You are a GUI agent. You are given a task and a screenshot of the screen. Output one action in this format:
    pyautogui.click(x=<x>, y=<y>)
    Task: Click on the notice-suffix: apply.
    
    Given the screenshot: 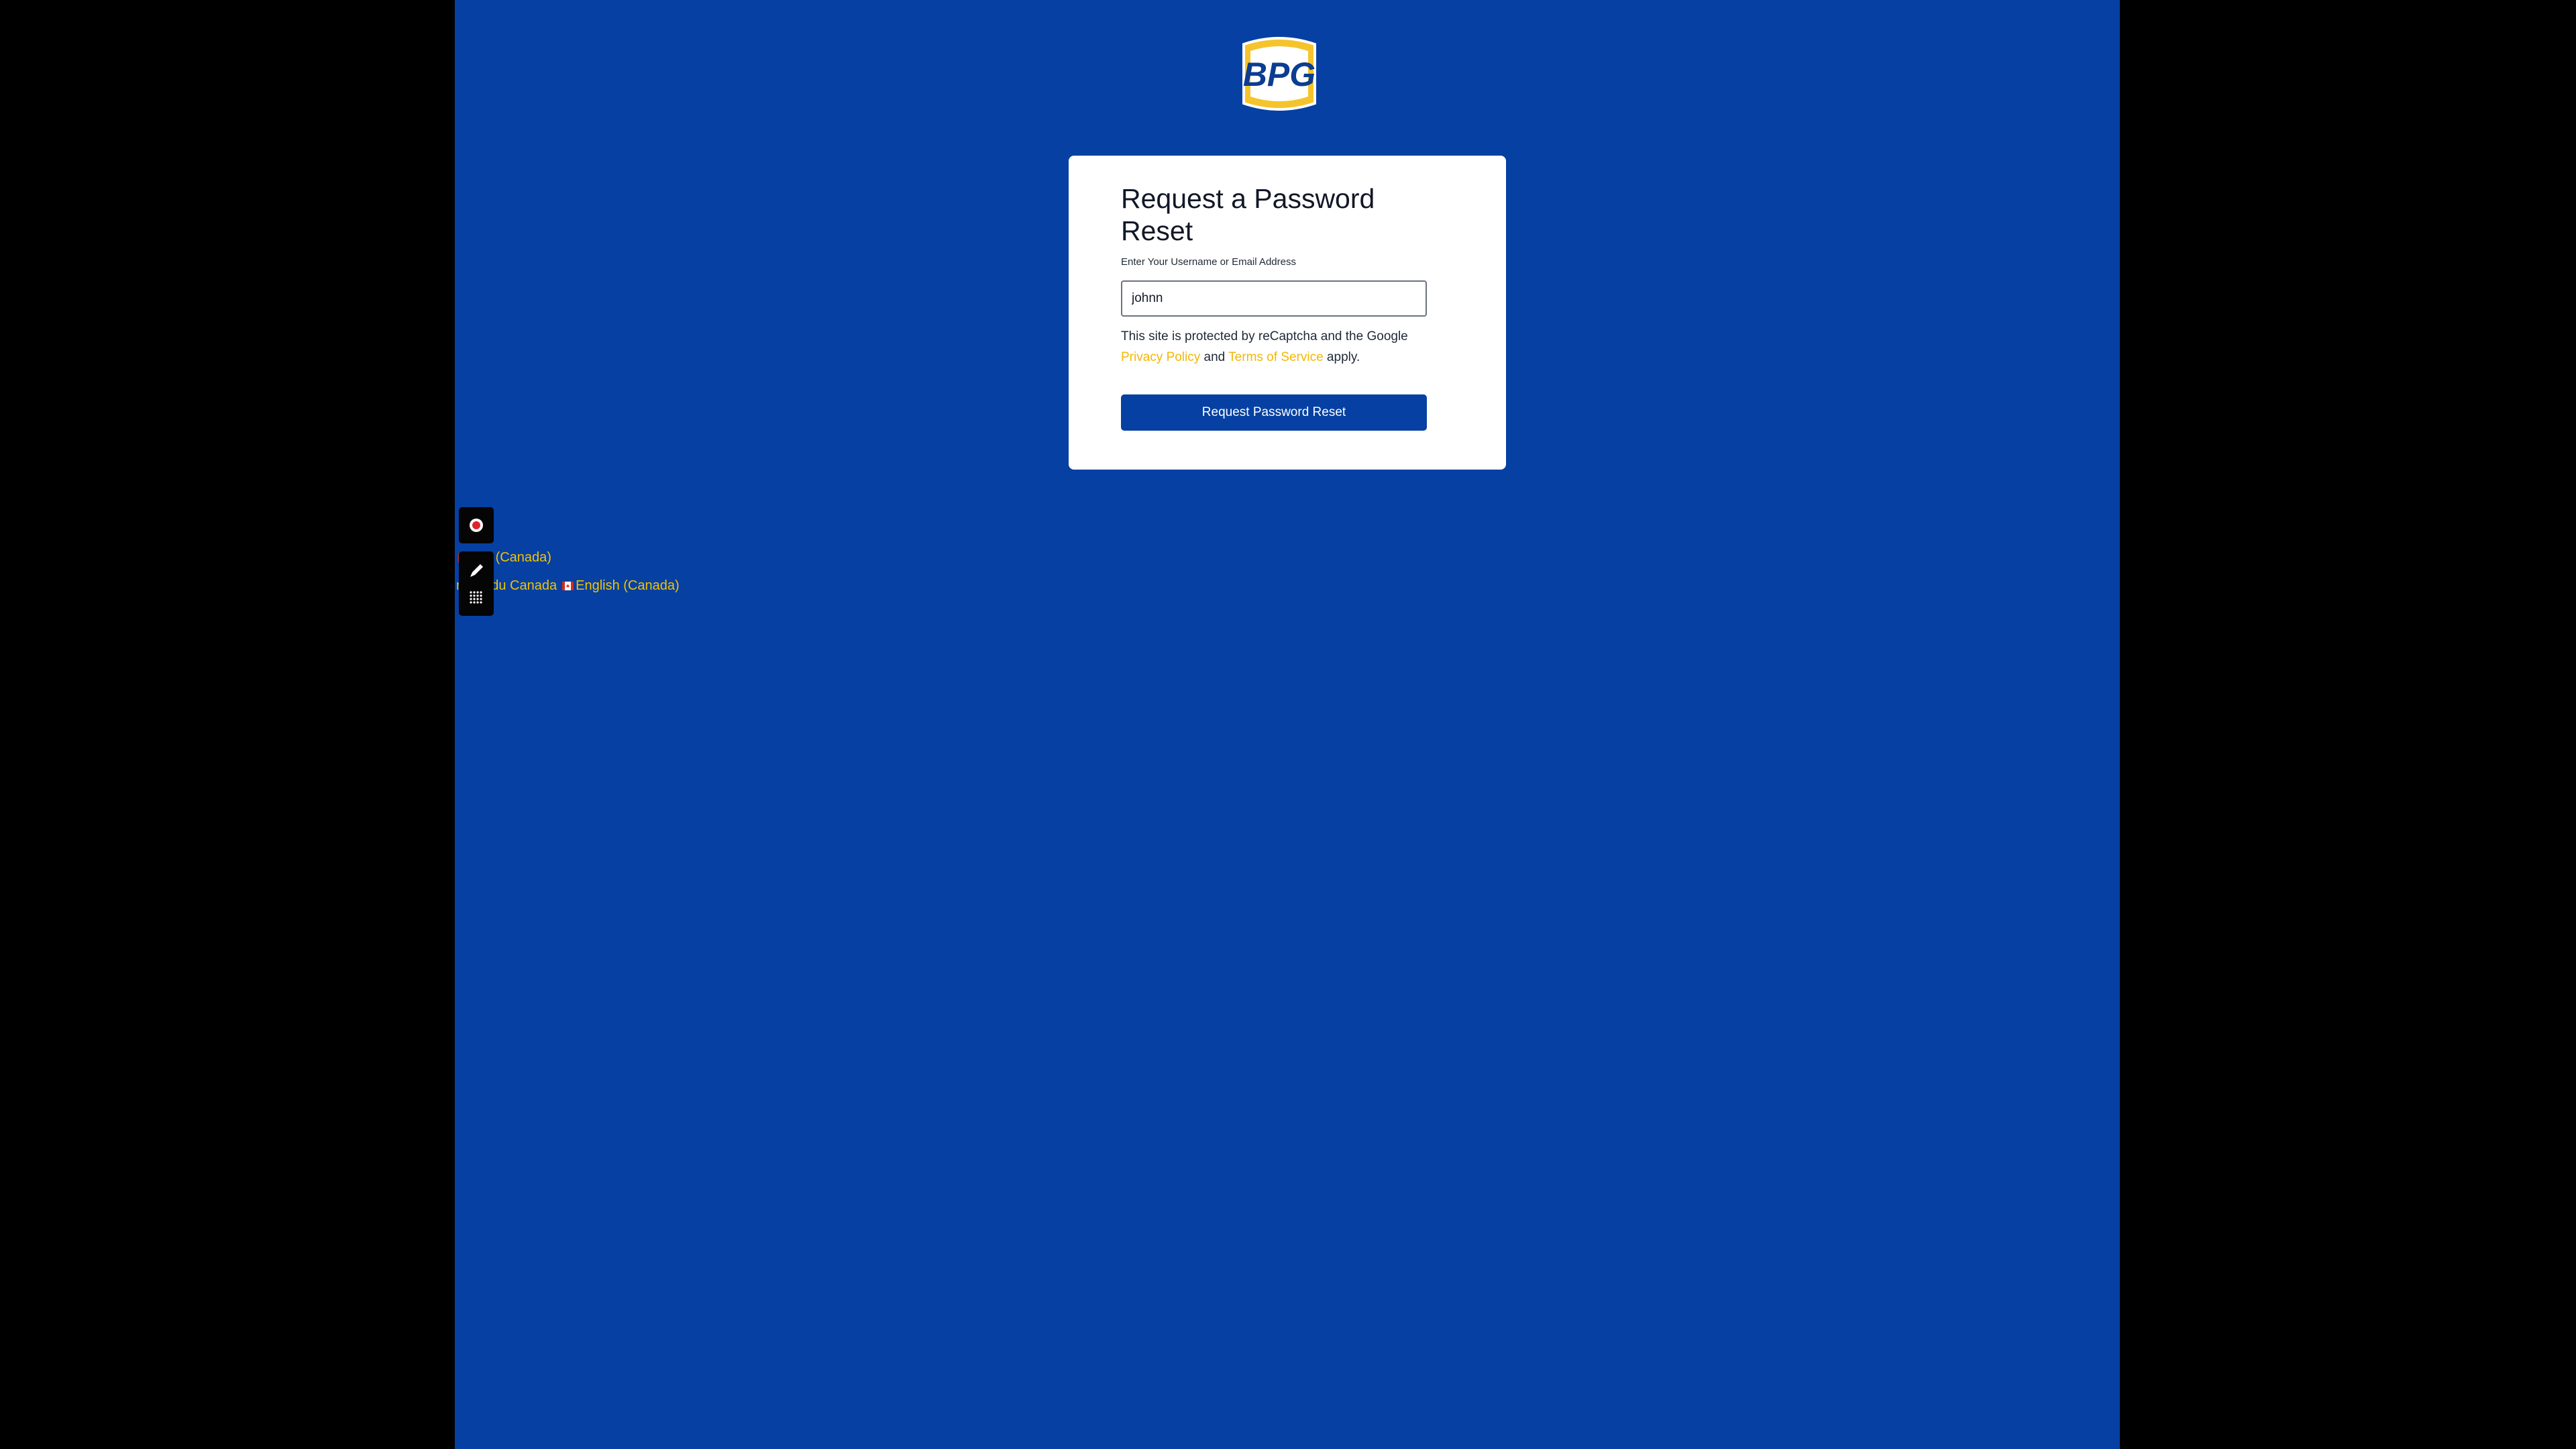 What is the action you would take?
    pyautogui.click(x=1341, y=357)
    